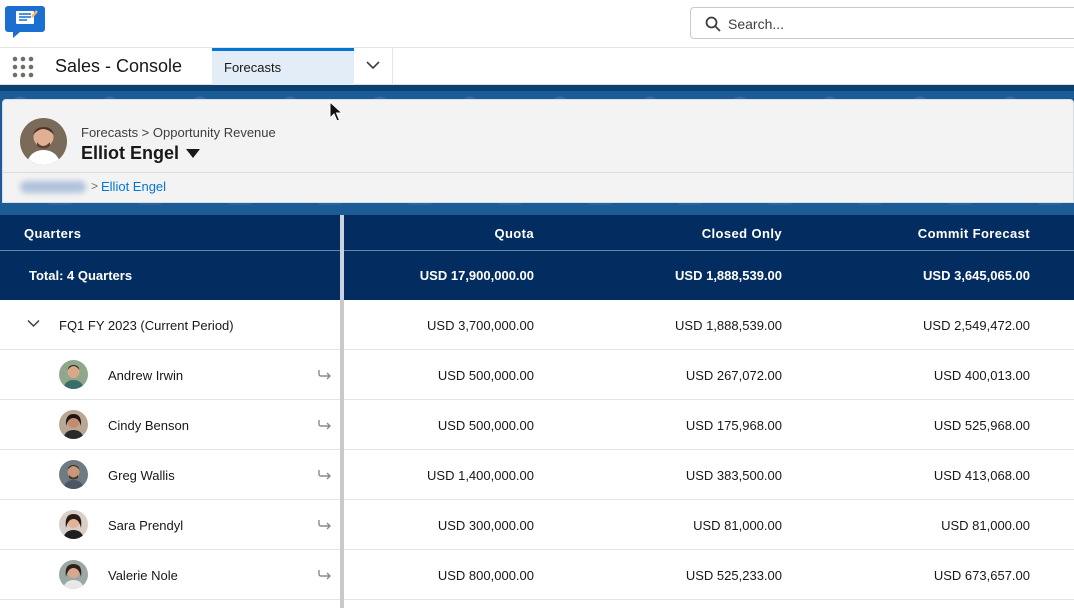 The width and height of the screenshot is (1074, 608). What do you see at coordinates (178, 132) in the screenshot?
I see `breadcrumb: Forecasts > Opportunity Revenue` at bounding box center [178, 132].